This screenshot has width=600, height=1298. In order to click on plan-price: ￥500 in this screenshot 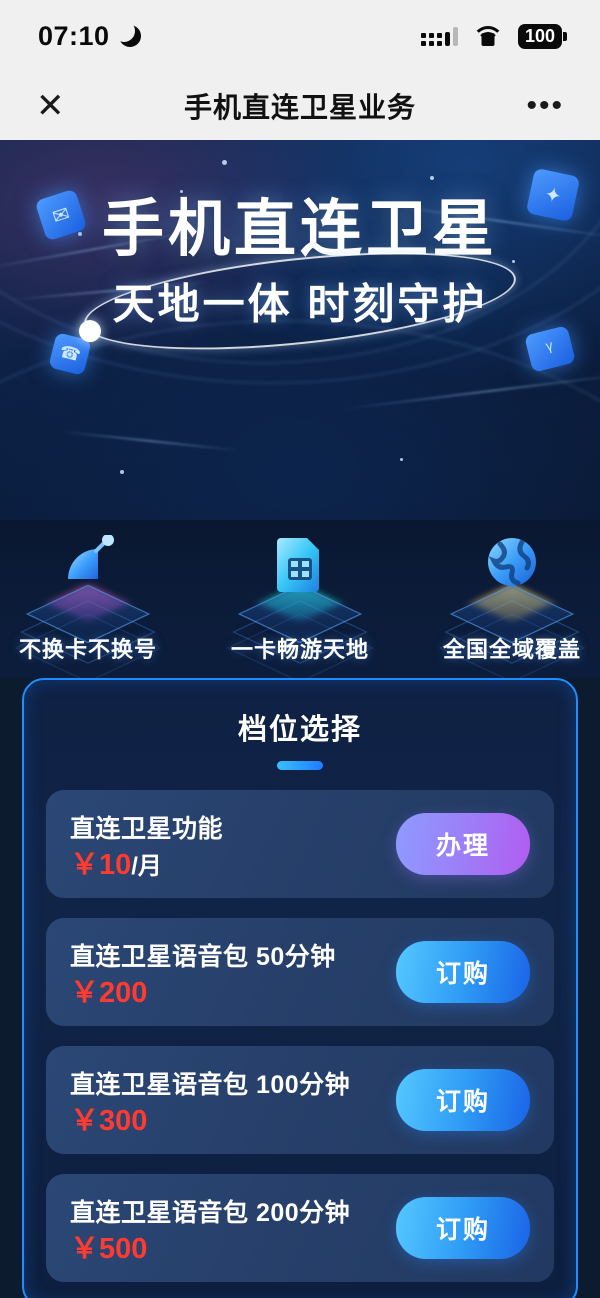, I will do `click(210, 1248)`.